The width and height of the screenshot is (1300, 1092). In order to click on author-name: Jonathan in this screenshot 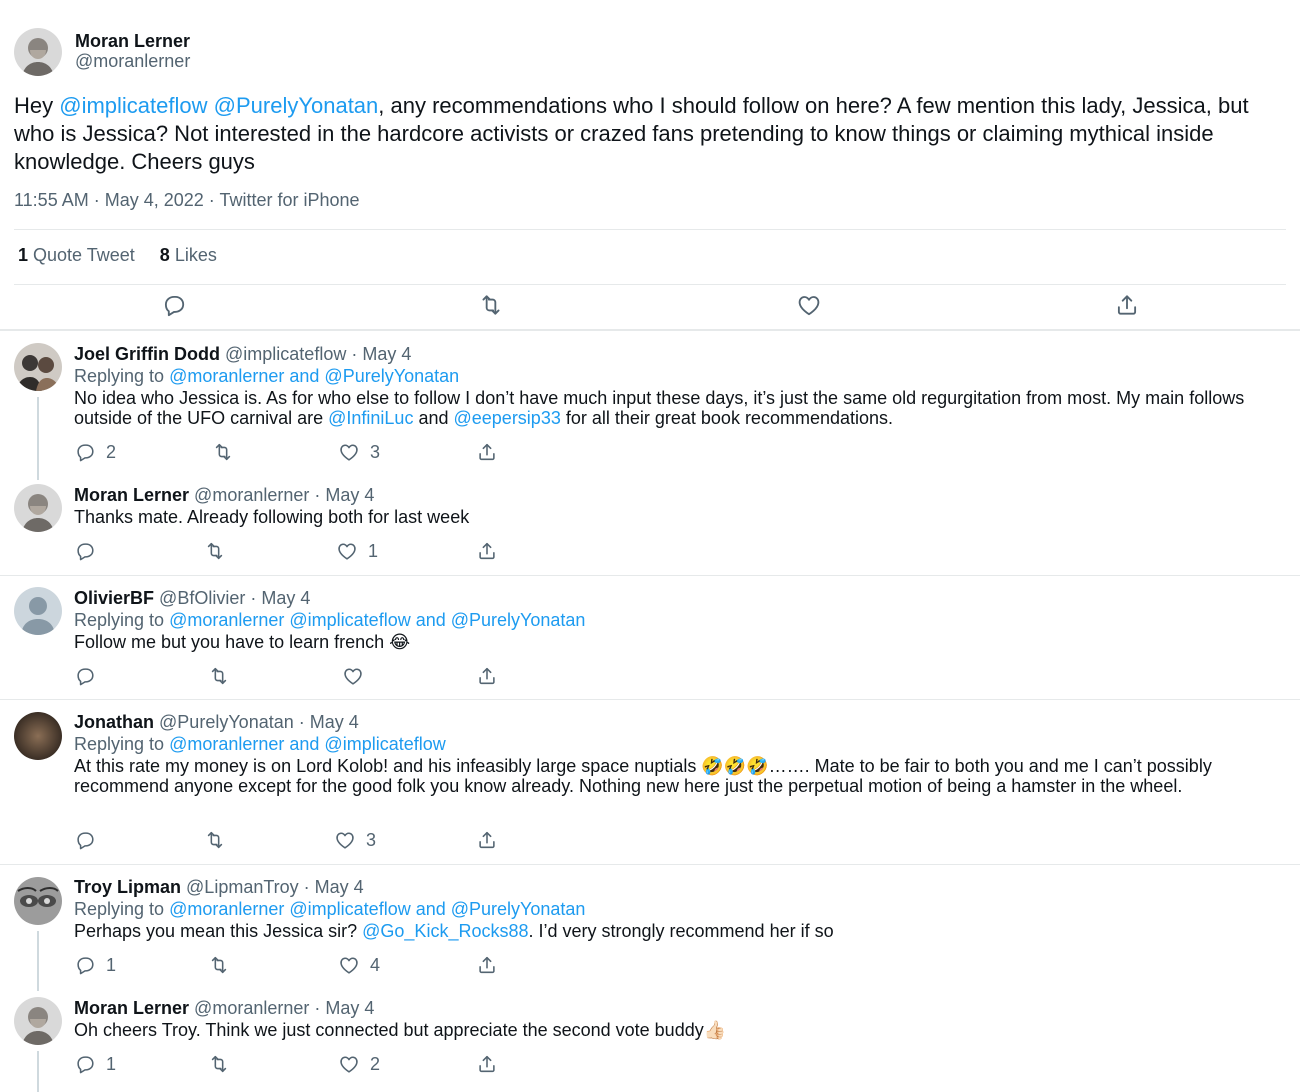, I will do `click(114, 722)`.